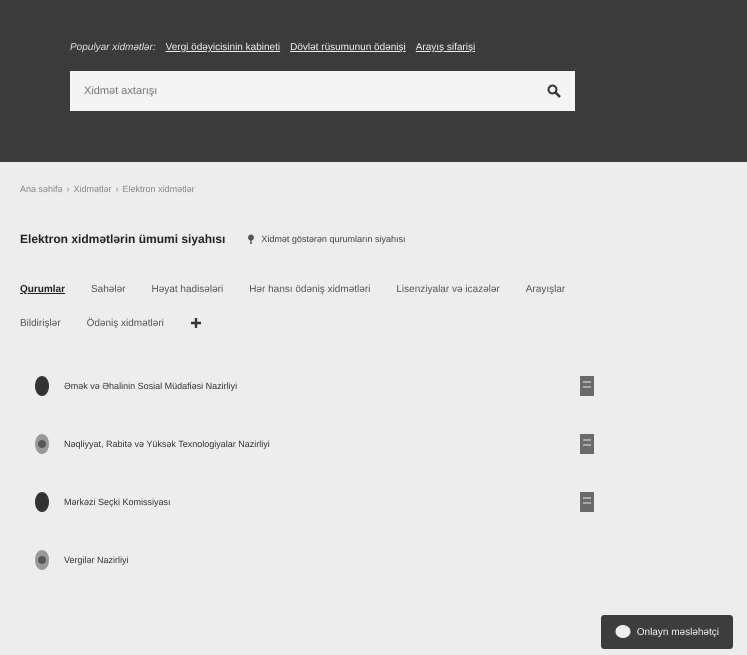  I want to click on popular-link: Dövlət rüsumunun ödənişi, so click(348, 47).